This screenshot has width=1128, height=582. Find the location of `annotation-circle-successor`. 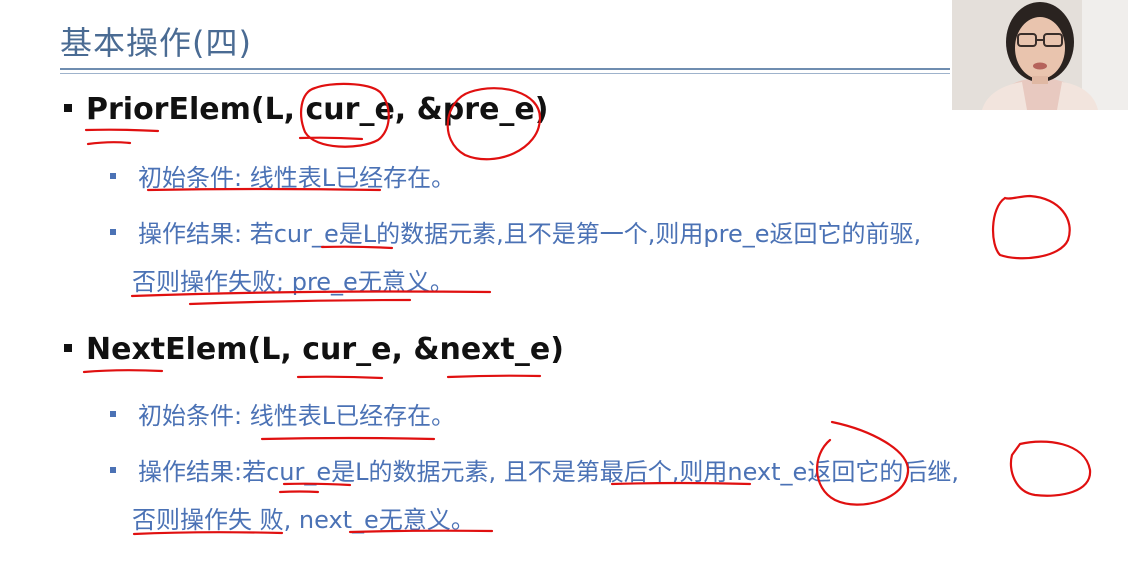

annotation-circle-successor is located at coordinates (1050, 468).